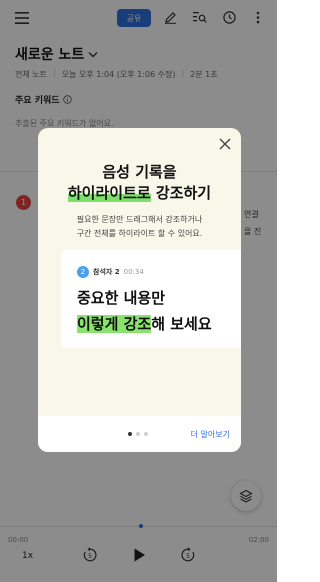  I want to click on example-line-2-rest: 해 보세요, so click(181, 324).